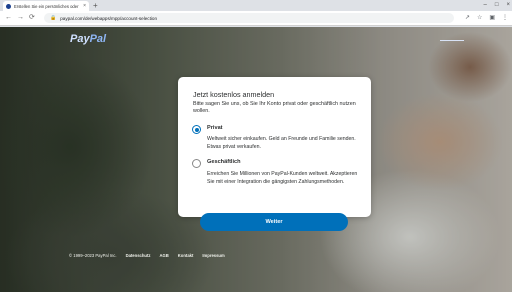  I want to click on extensions-icon: ▣, so click(492, 18).